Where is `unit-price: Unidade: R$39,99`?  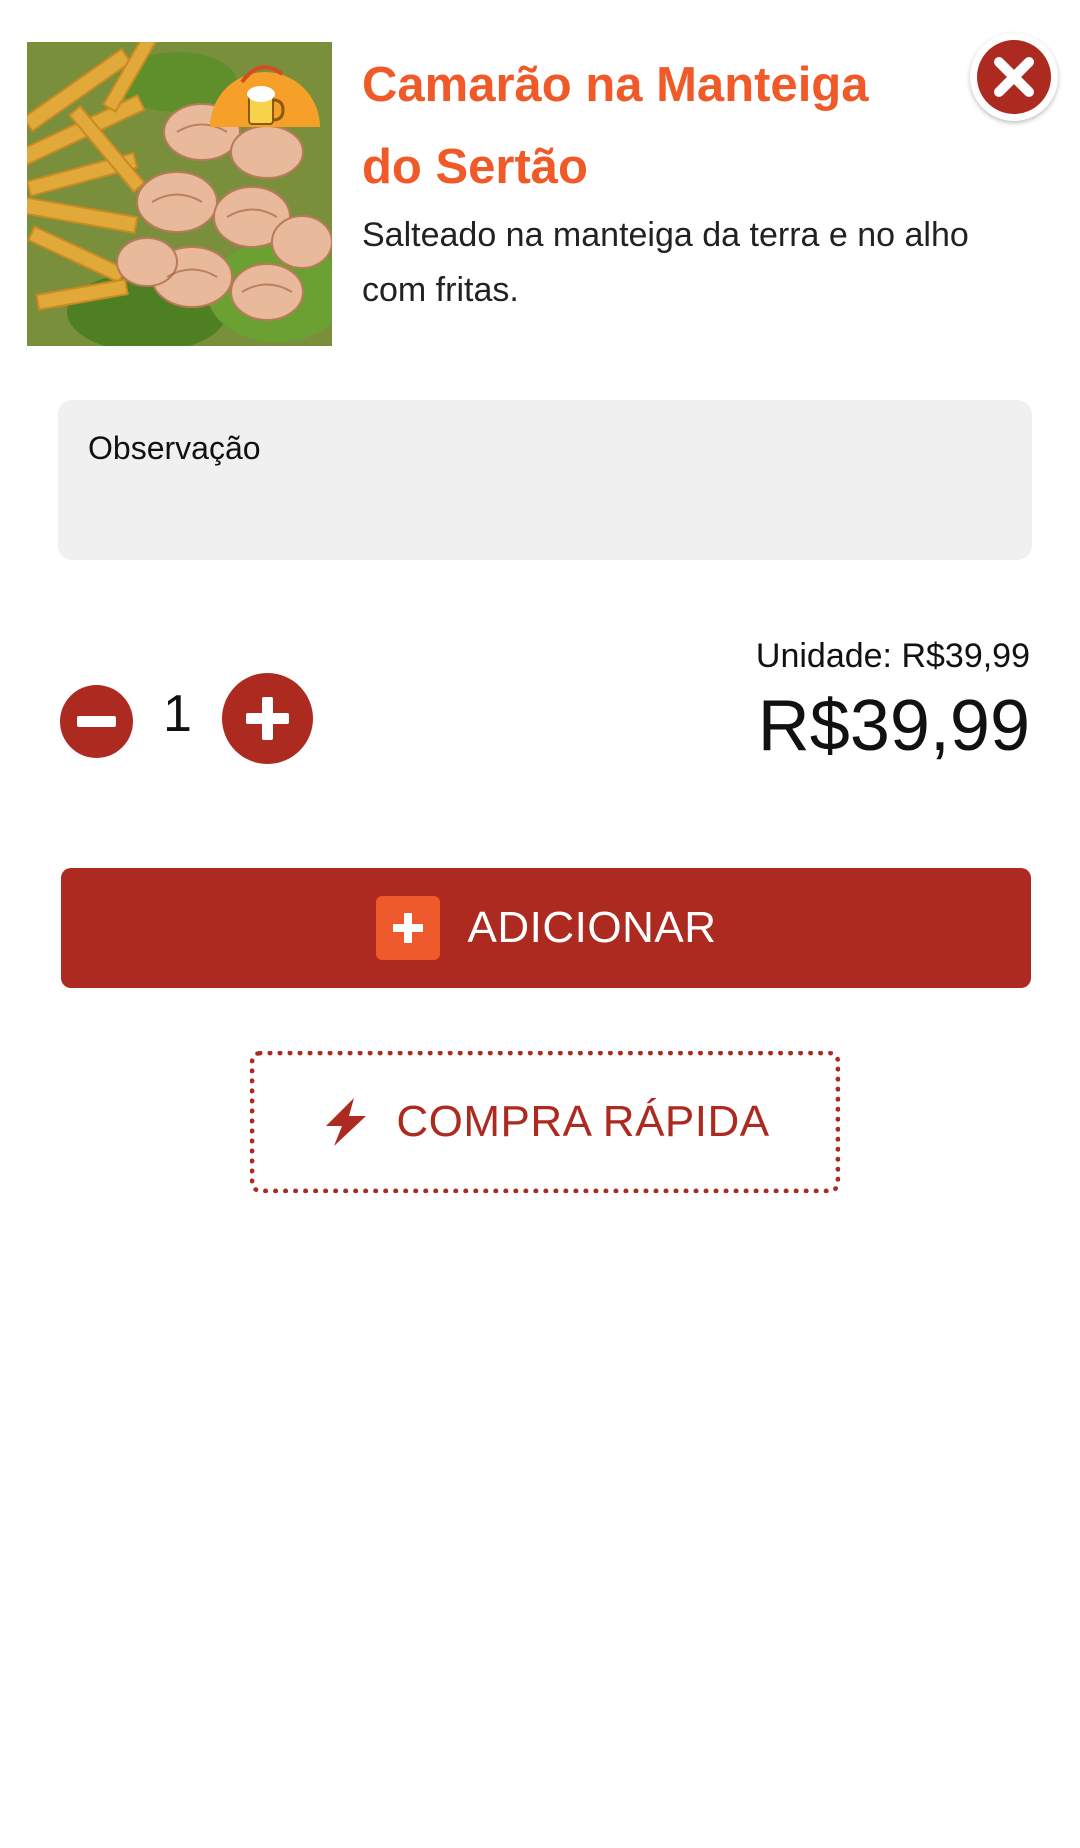 unit-price: Unidade: R$39,99 is located at coordinates (892, 656).